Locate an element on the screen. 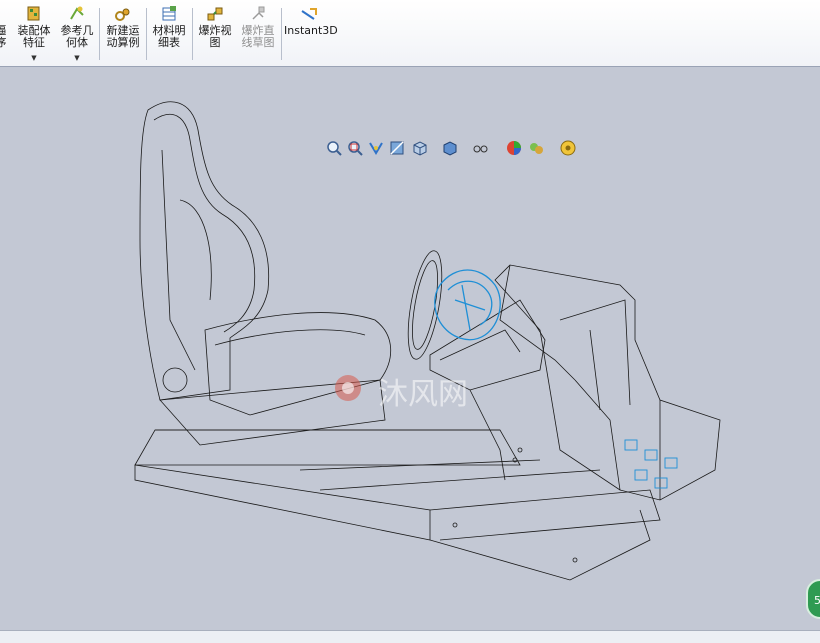 The image size is (820, 643). exploded-view-icon is located at coordinates (215, 14).